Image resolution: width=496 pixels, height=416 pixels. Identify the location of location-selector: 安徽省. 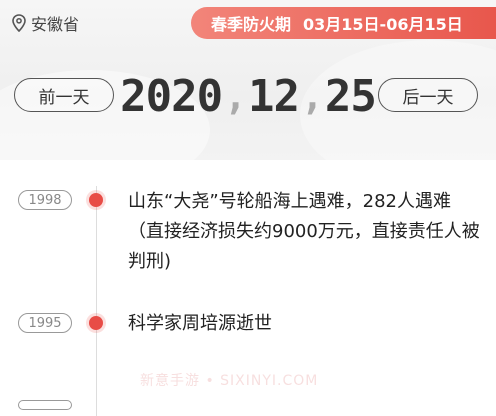
(45, 23).